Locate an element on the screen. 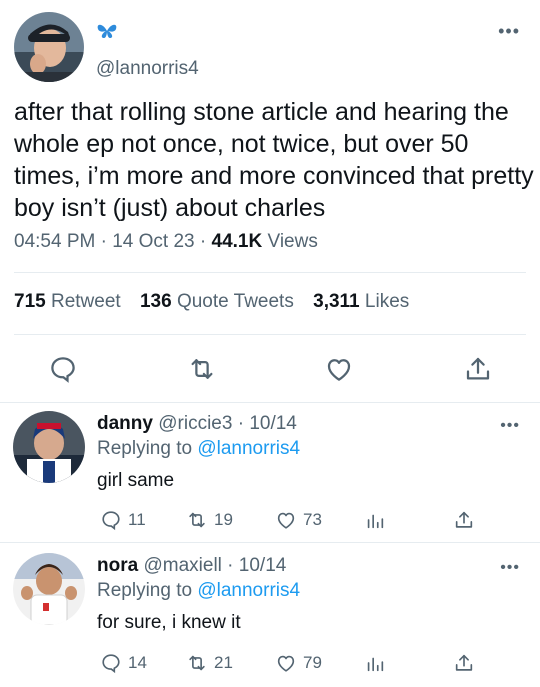 The width and height of the screenshot is (540, 687). reply-action: 11 is located at coordinates (123, 520).